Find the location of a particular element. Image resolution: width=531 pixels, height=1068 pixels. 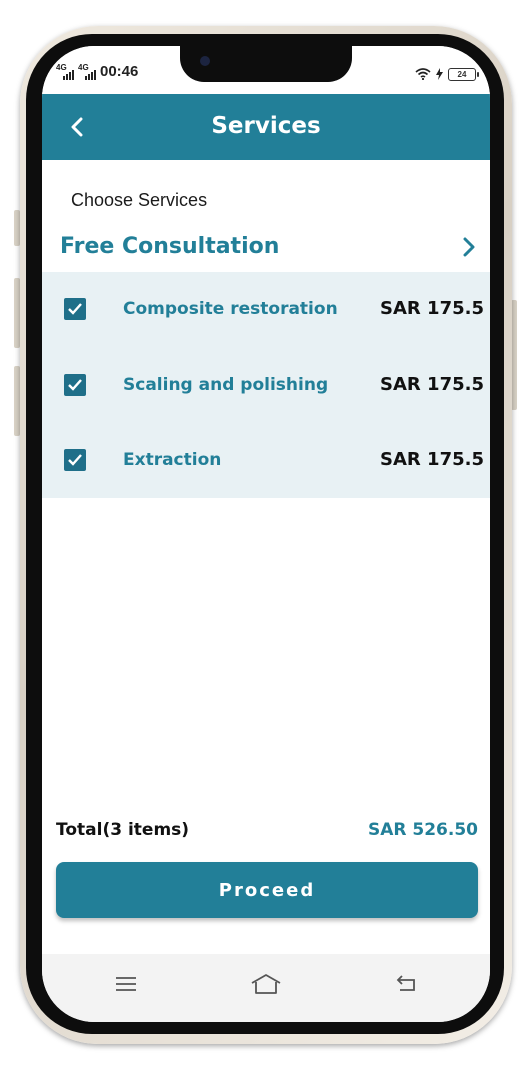

menu-icon is located at coordinates (126, 984).